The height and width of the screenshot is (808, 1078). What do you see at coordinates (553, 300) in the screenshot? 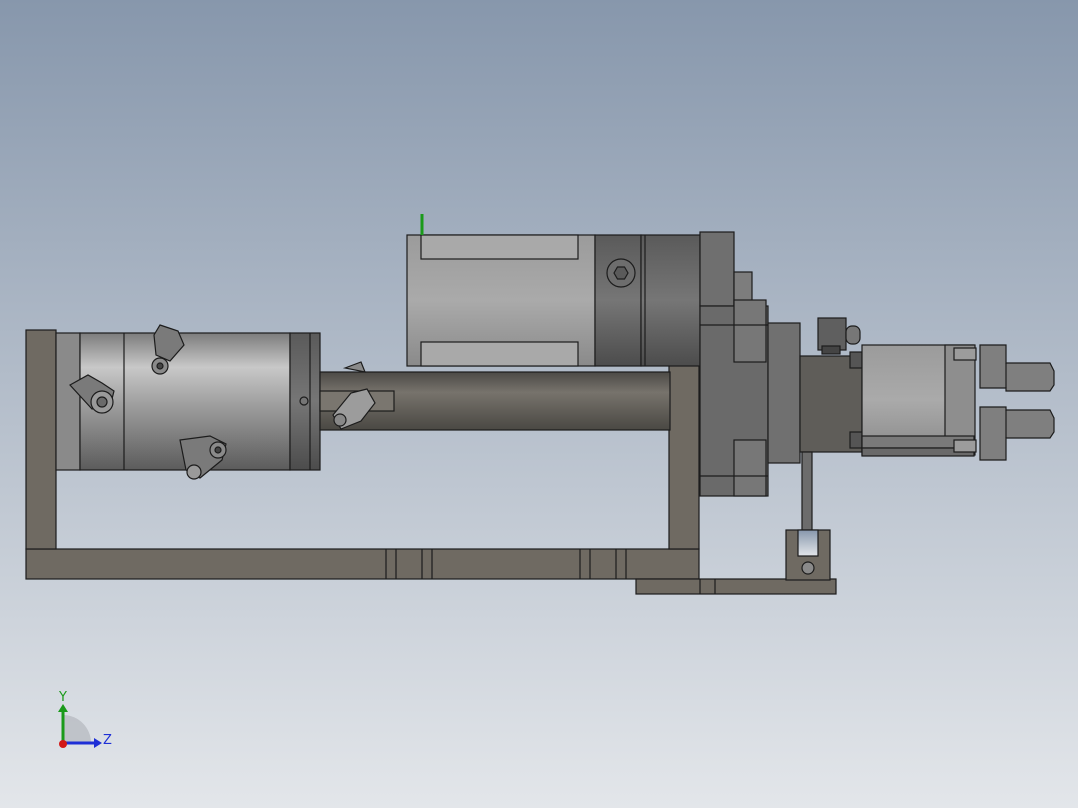
I see `servo-motor` at bounding box center [553, 300].